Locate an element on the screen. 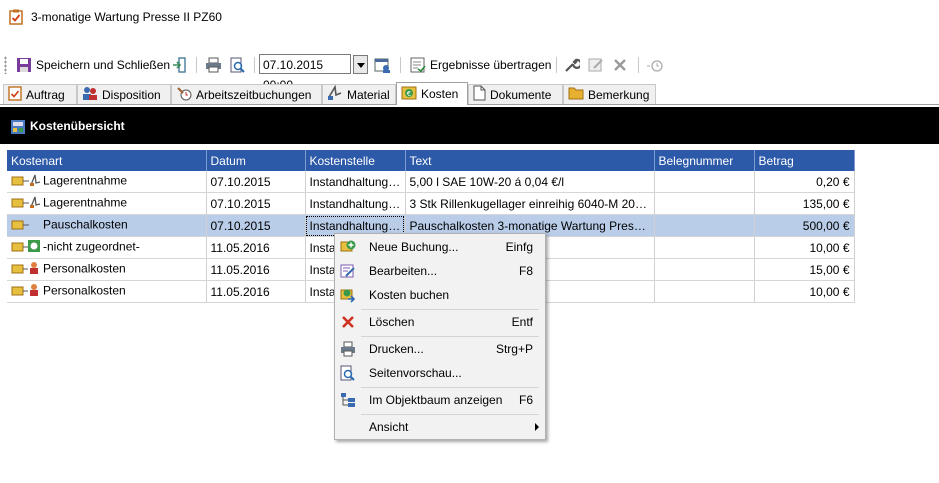 This screenshot has height=483, width=939. calendar-user-icon is located at coordinates (383, 65).